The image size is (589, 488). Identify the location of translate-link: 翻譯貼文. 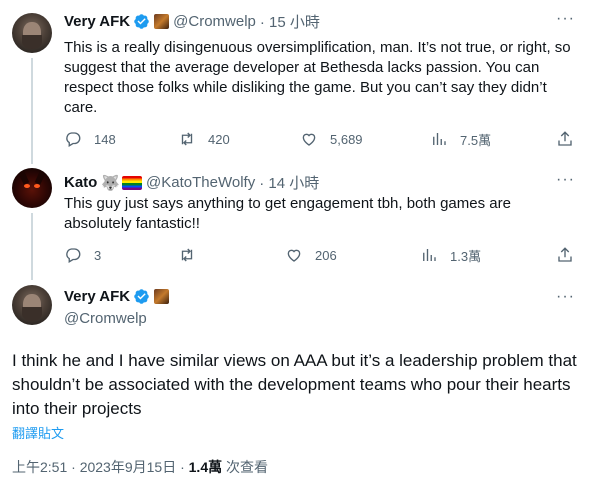
(38, 432).